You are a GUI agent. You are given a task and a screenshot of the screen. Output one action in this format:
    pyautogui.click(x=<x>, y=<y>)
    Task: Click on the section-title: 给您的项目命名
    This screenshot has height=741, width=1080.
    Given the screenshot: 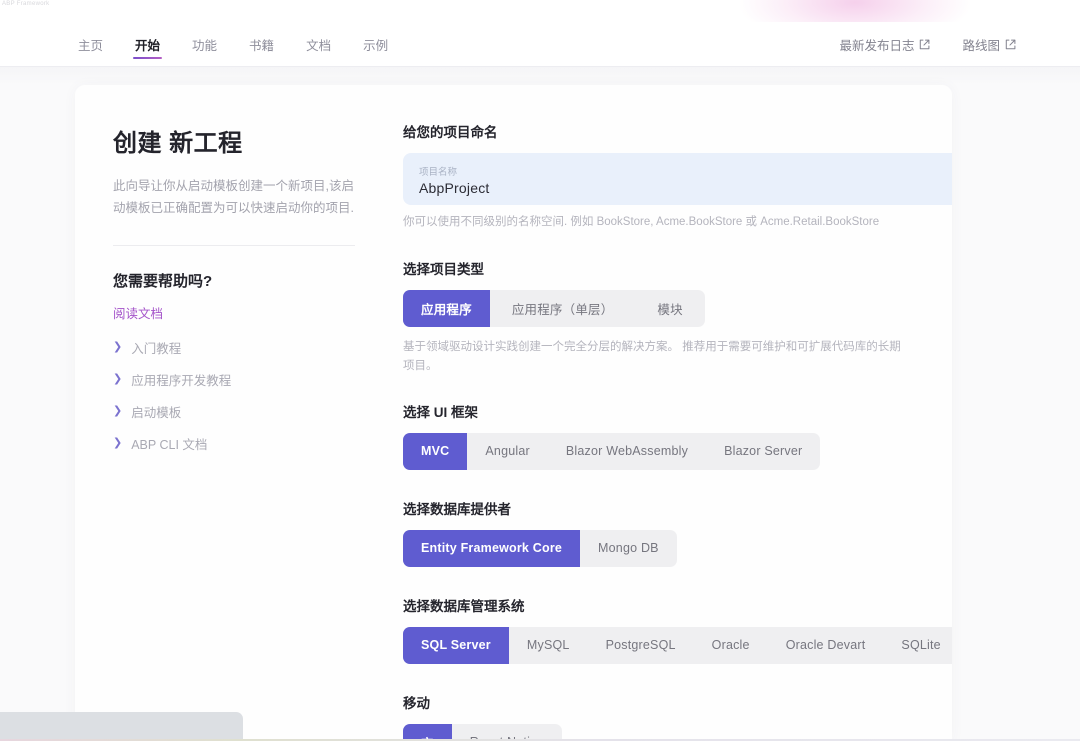 What is the action you would take?
    pyautogui.click(x=450, y=132)
    